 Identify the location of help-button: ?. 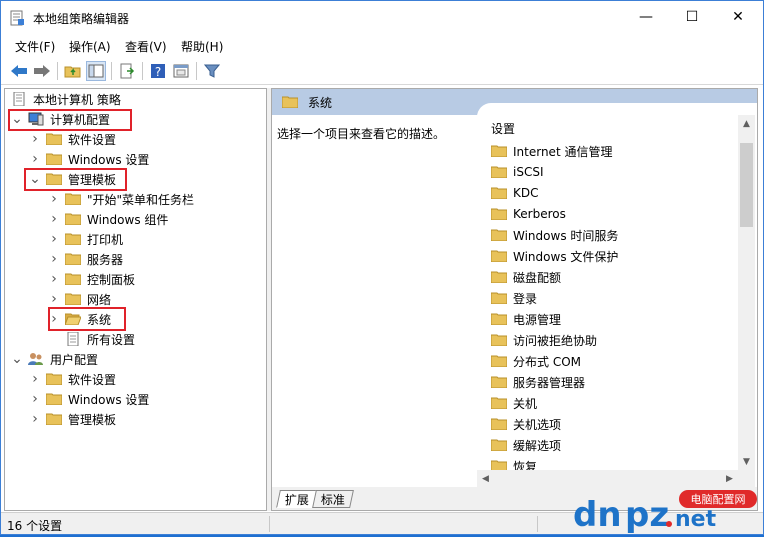
(158, 71).